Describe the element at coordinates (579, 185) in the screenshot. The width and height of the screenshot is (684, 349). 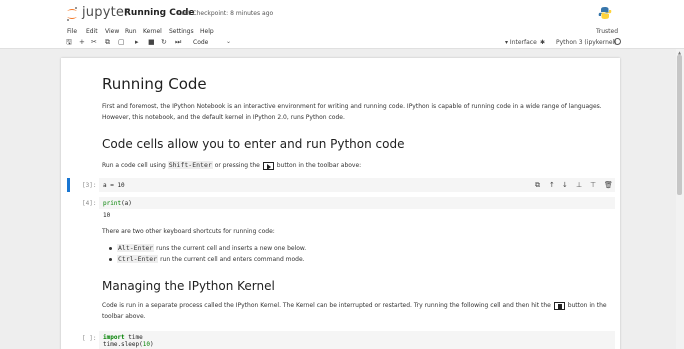
I see `insert-above-icon: ⊥` at that location.